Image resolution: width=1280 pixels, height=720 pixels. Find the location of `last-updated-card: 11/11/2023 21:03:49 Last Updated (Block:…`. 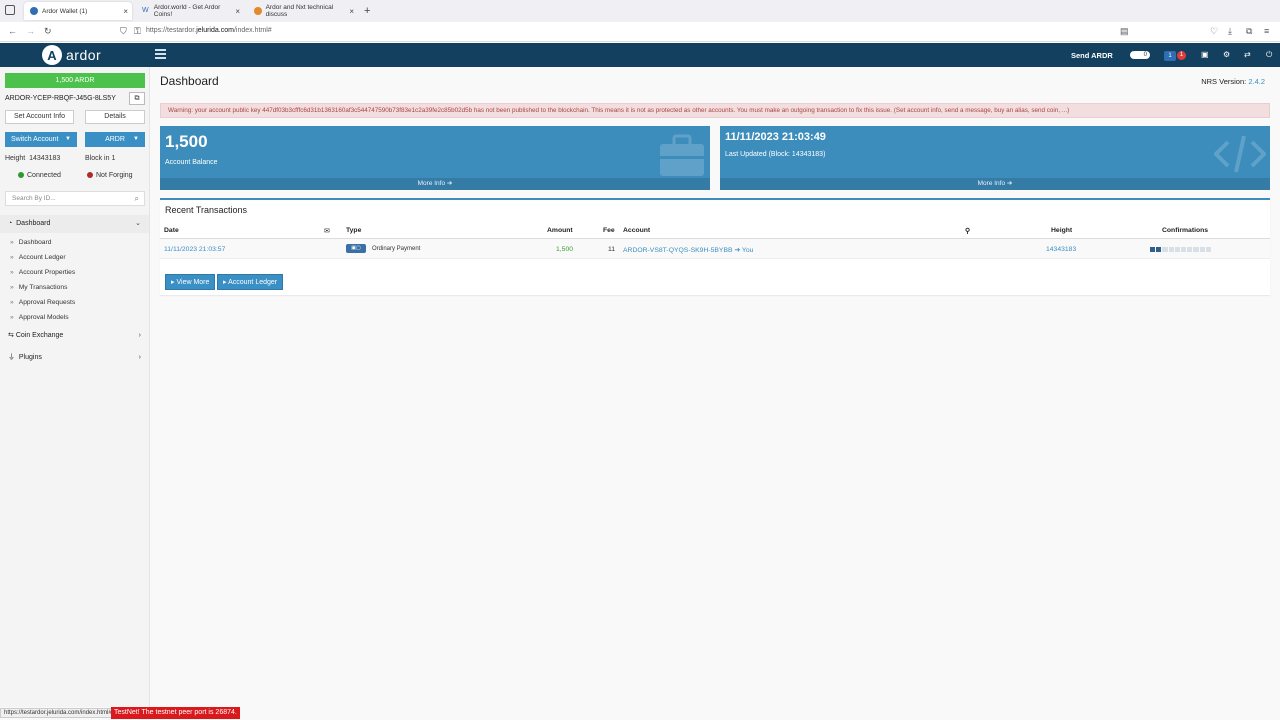

last-updated-card: 11/11/2023 21:03:49 Last Updated (Block:… is located at coordinates (995, 158).